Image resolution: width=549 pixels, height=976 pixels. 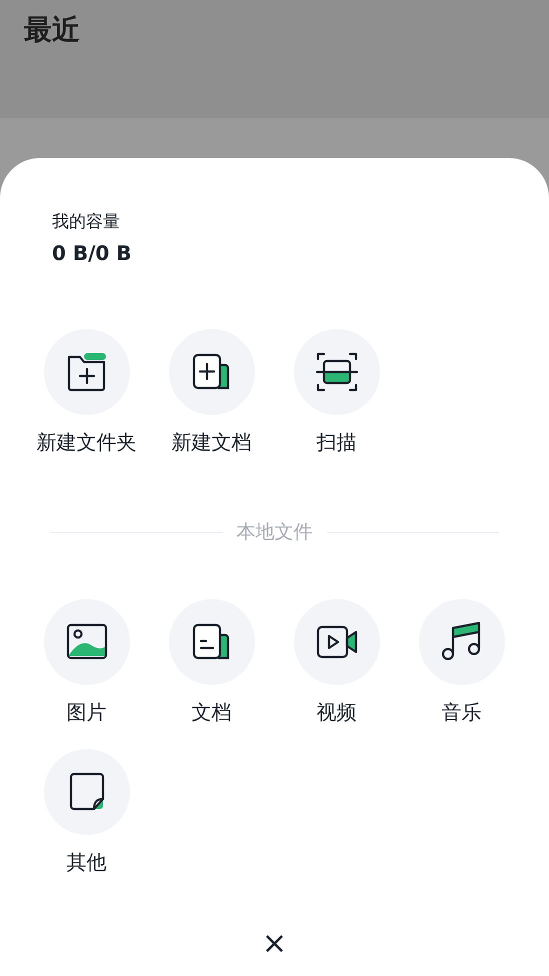 What do you see at coordinates (86, 442) in the screenshot?
I see `tile-label: 新建文件夹` at bounding box center [86, 442].